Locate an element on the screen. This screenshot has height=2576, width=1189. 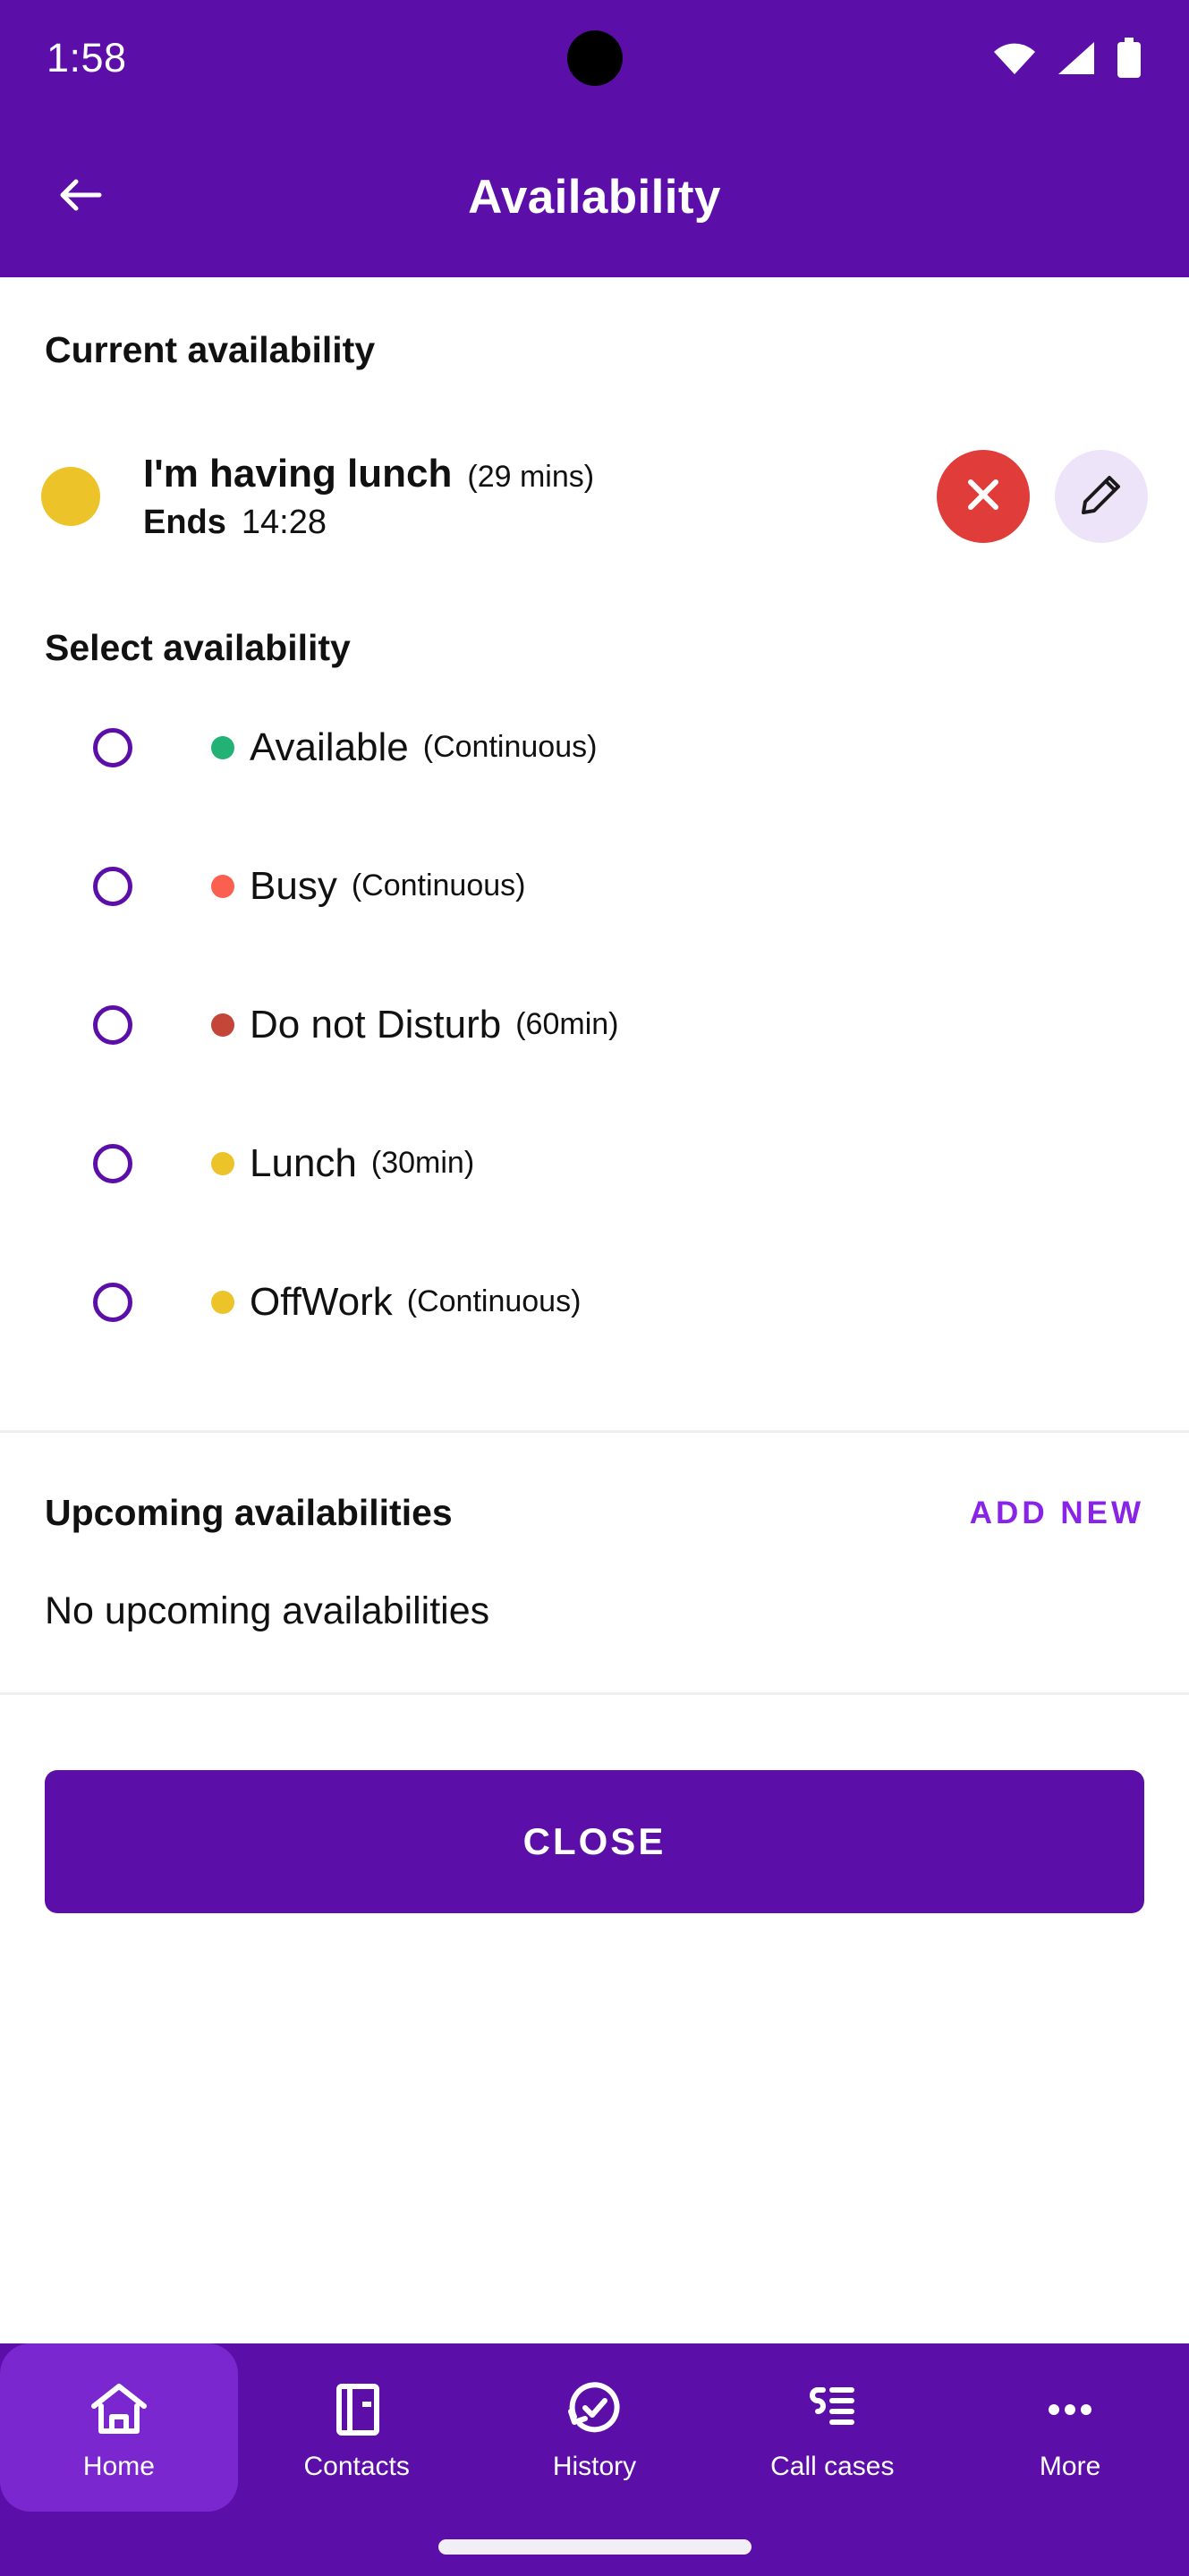
nav-item-history: History is located at coordinates (595, 2427).